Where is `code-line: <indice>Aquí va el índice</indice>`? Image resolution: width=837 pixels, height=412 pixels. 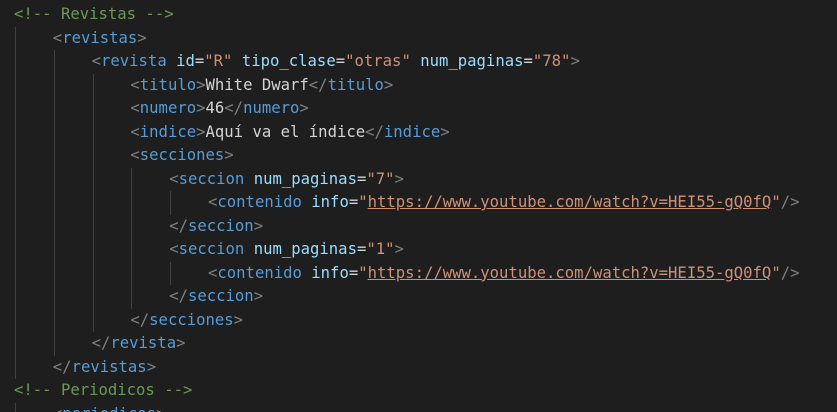
code-line: <indice>Aquí va el índice</indice> is located at coordinates (289, 133).